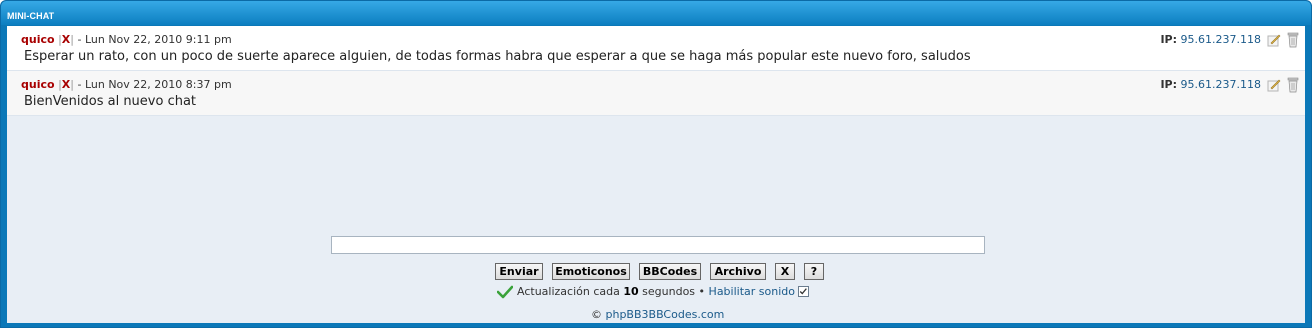  I want to click on message-text: BienVenidos al nuevo chat, so click(110, 101).